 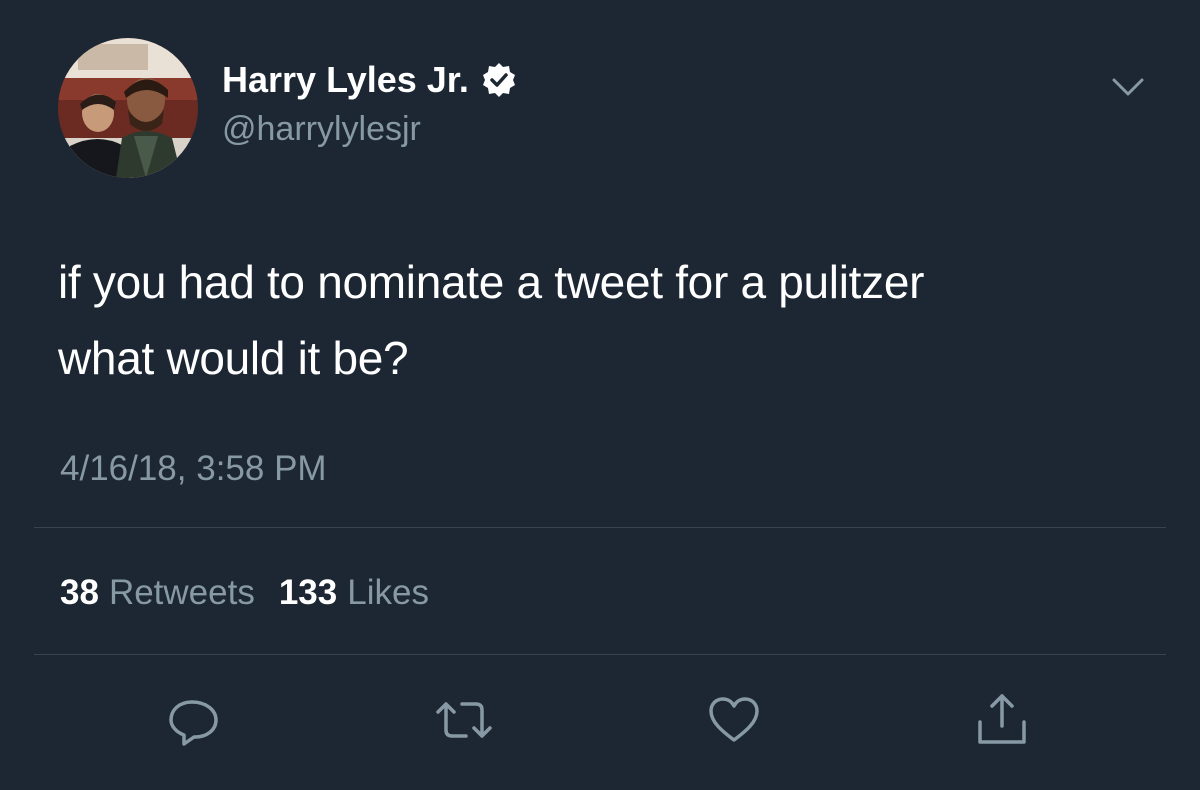 I want to click on reply-bubble-icon, so click(x=193, y=723).